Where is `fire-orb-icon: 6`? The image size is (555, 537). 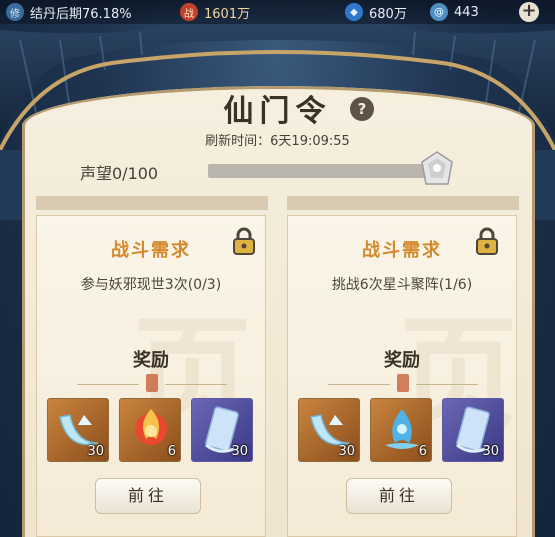
fire-orb-icon: 6 is located at coordinates (150, 430).